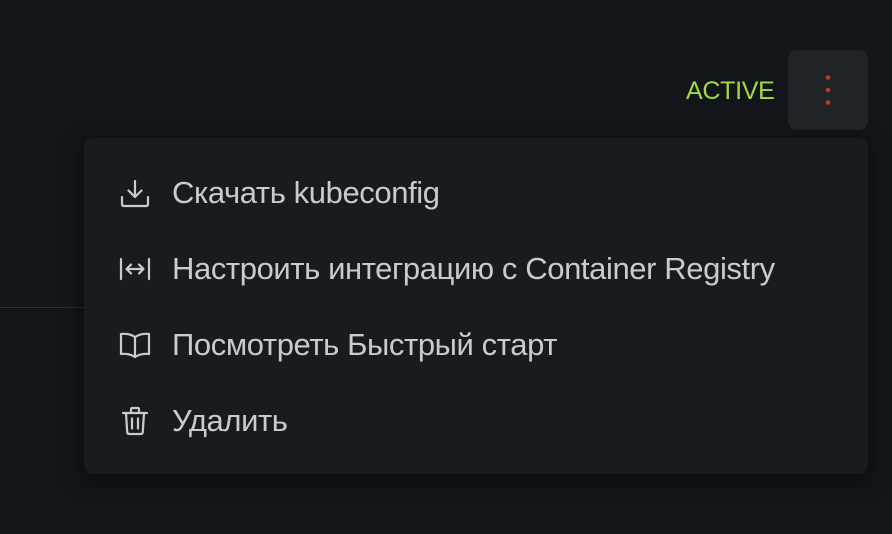  I want to click on menu-item-label: Скачать kubeconfig, so click(306, 192).